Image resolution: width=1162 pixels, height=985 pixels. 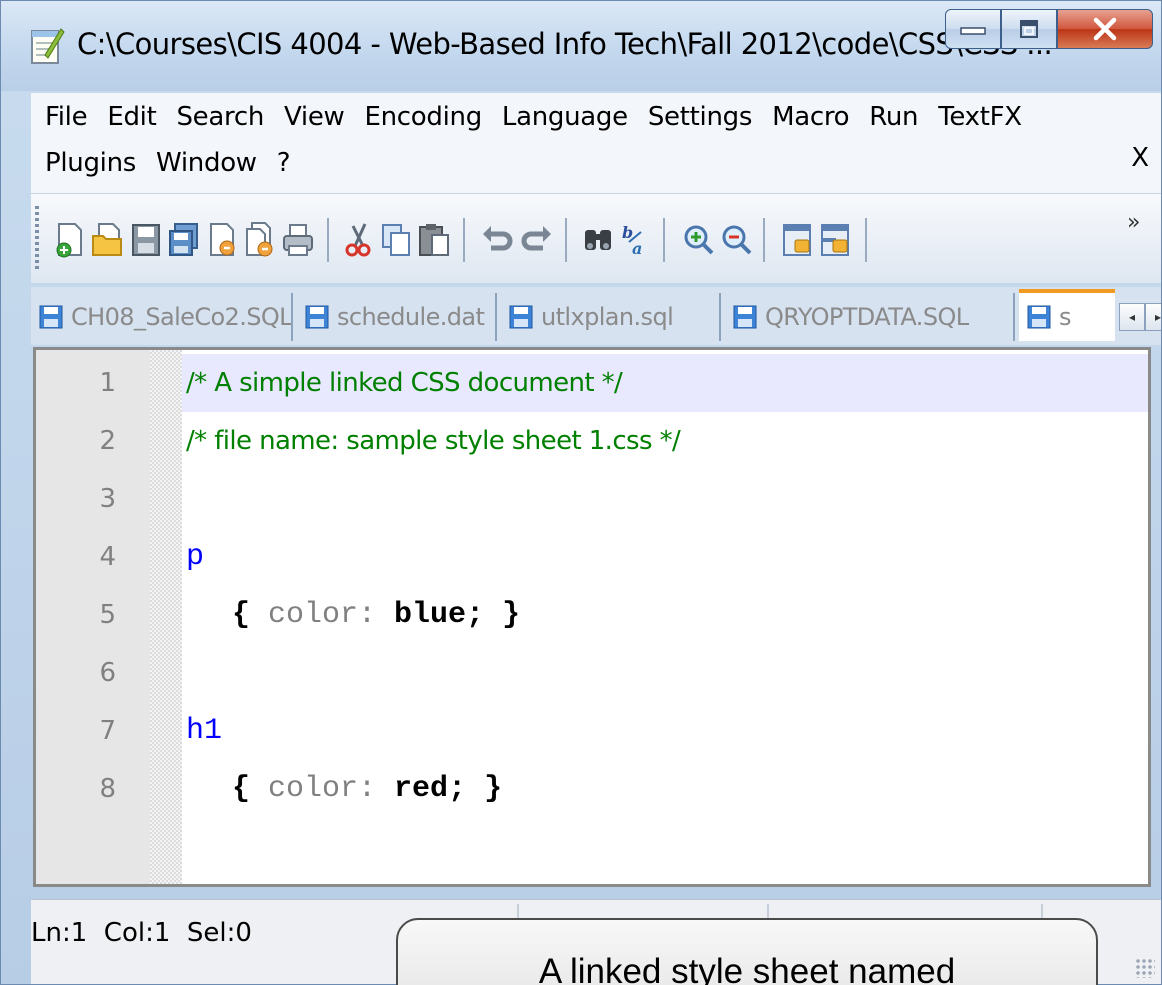 I want to click on menu-run: Run, so click(x=893, y=117).